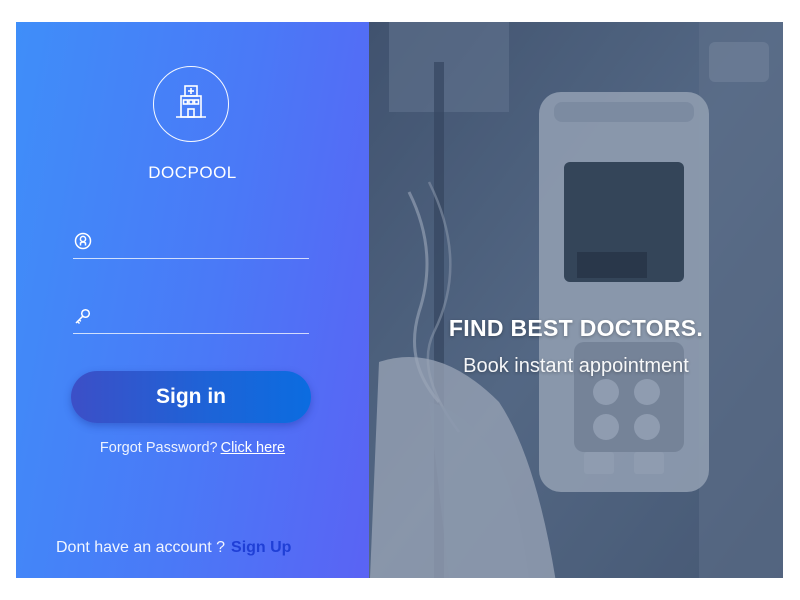 This screenshot has height=600, width=800. I want to click on forgot-password-row: Forgot Password? Click here, so click(192, 448).